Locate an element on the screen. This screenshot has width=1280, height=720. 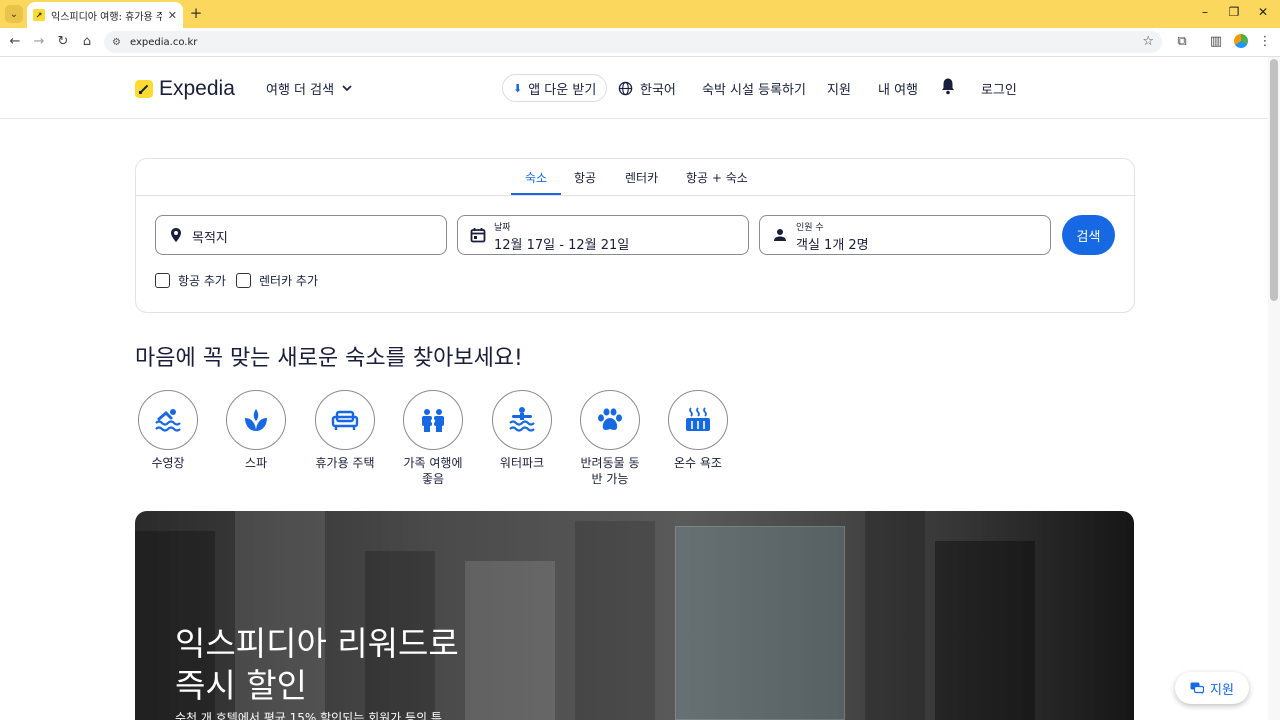
glass-tower is located at coordinates (760, 623).